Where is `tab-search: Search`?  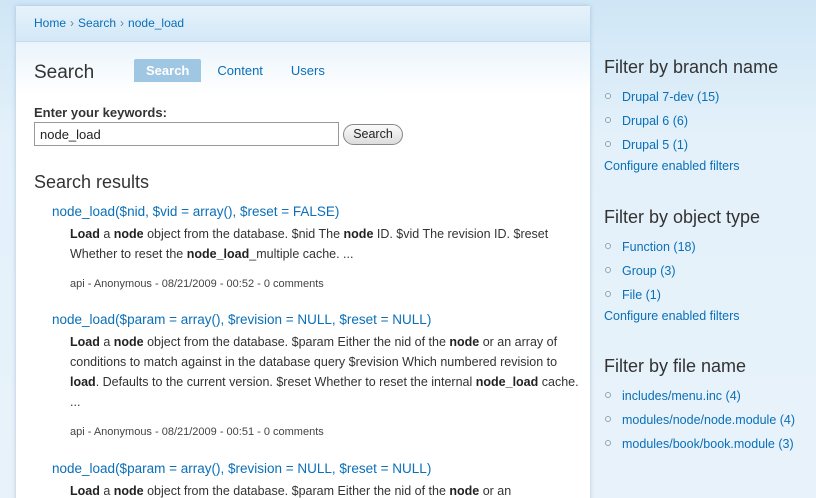
tab-search: Search is located at coordinates (168, 70).